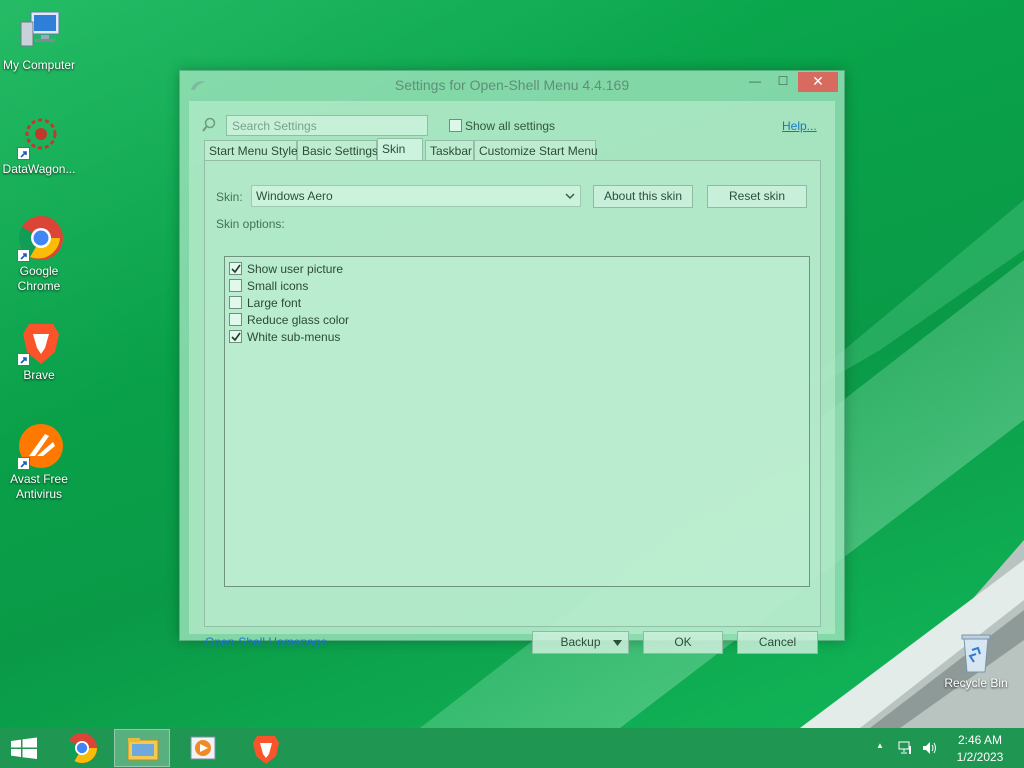 This screenshot has width=1024, height=768. Describe the element at coordinates (783, 82) in the screenshot. I see `maximize-button: ☐` at that location.